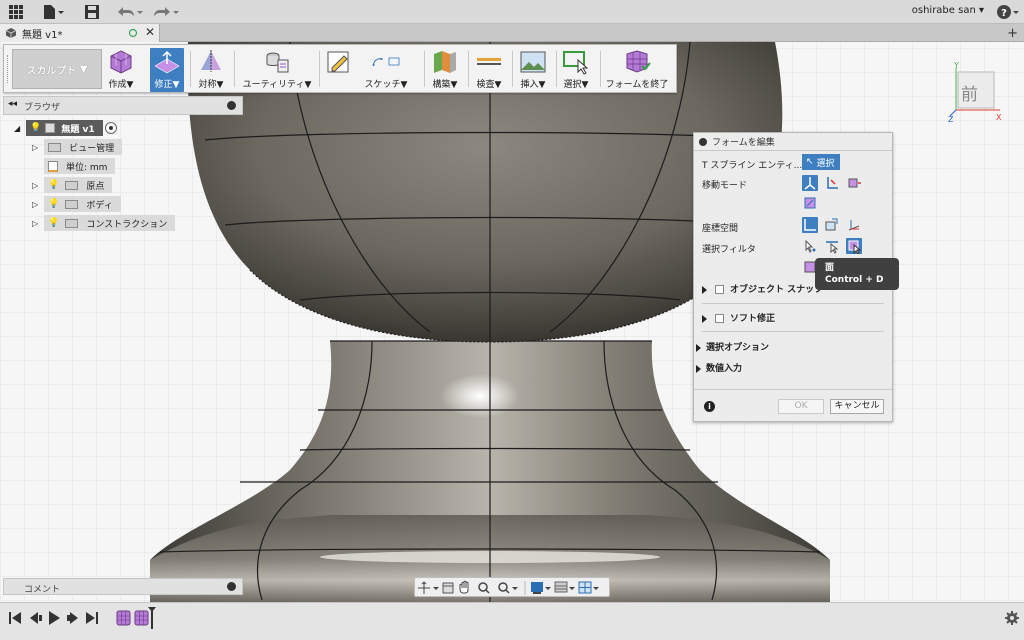 The width and height of the screenshot is (1024, 640). I want to click on soft-modify-checkbox, so click(719, 318).